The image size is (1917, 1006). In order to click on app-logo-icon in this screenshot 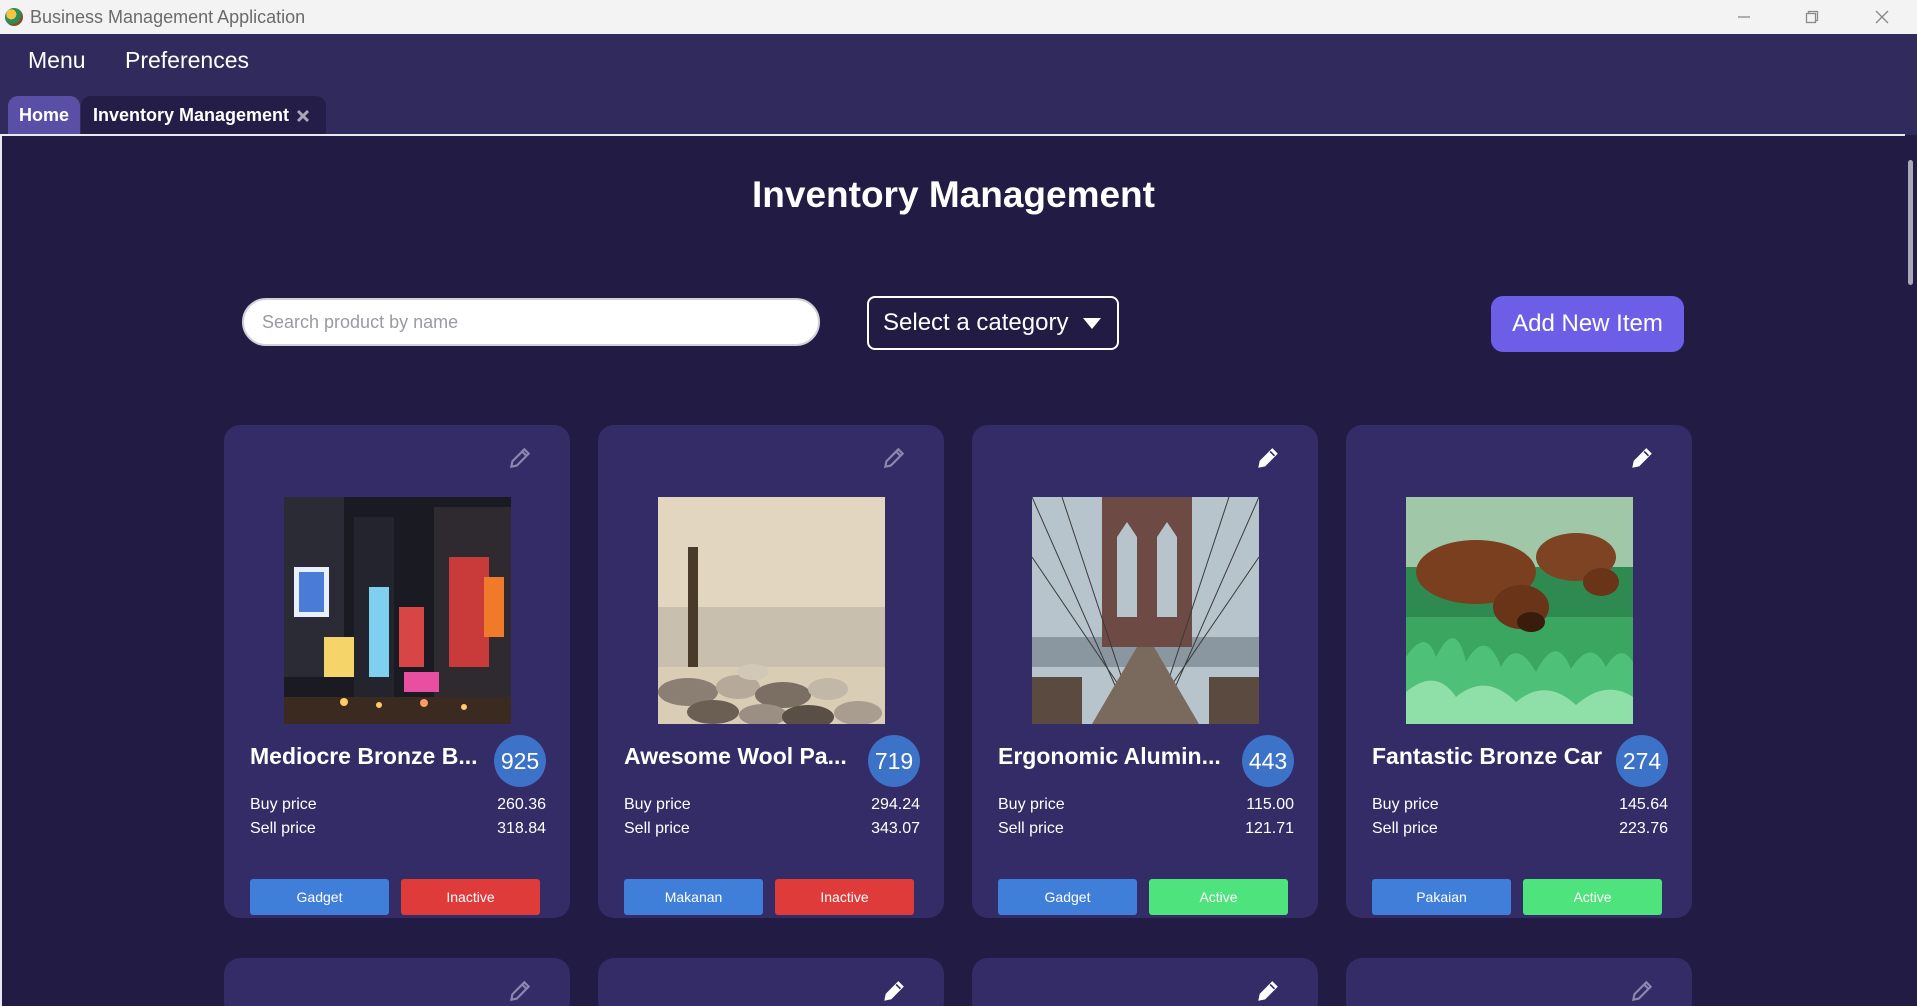, I will do `click(14, 17)`.